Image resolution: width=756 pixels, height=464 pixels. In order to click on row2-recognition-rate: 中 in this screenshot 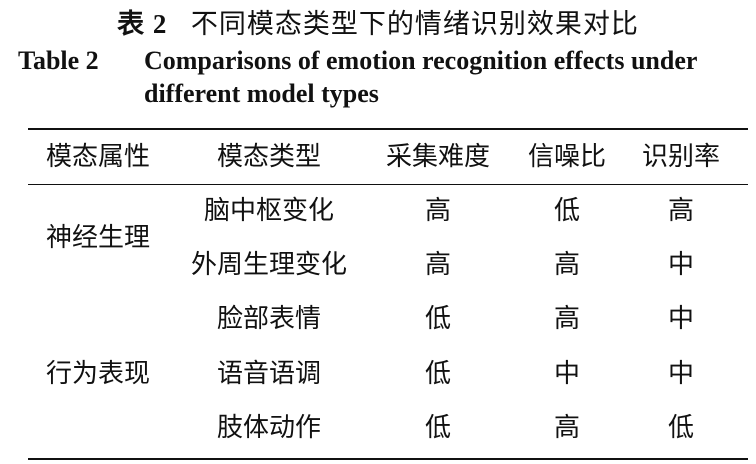, I will do `click(680, 265)`.